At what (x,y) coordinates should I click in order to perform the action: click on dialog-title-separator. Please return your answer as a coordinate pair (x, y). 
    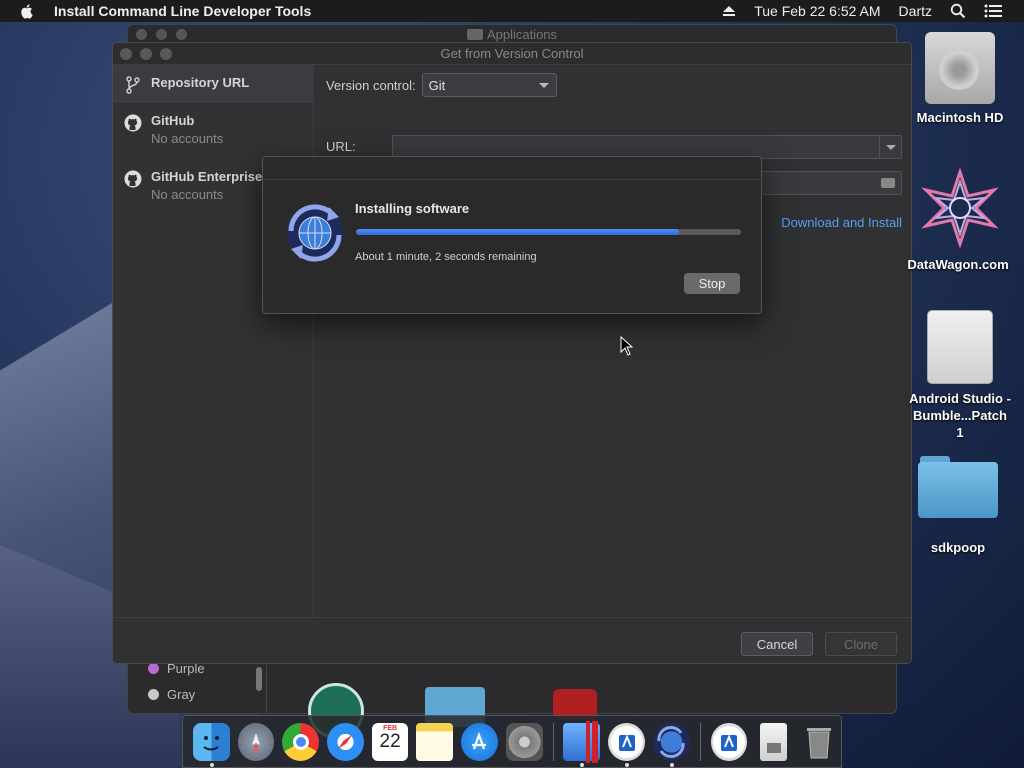
    Looking at the image, I should click on (512, 179).